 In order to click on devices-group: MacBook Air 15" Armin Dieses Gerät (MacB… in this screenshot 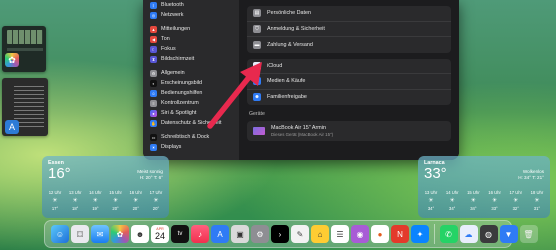, I will do `click(349, 131)`.